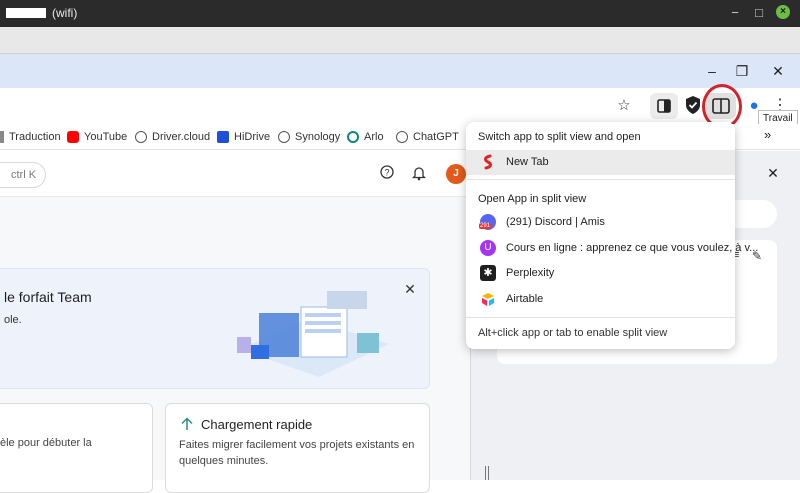 Image resolution: width=800 pixels, height=493 pixels. I want to click on os-window-title: (wifi), so click(65, 13).